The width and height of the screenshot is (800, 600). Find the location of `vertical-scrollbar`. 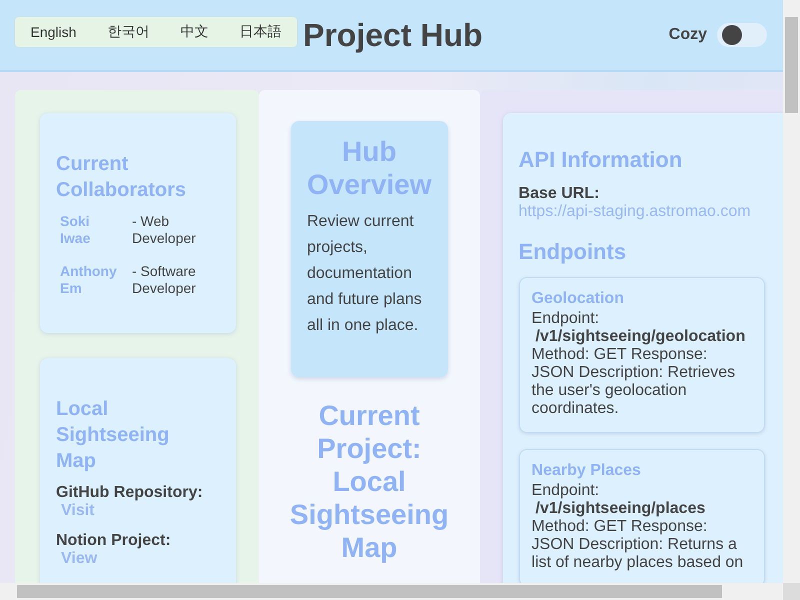

vertical-scrollbar is located at coordinates (791, 291).